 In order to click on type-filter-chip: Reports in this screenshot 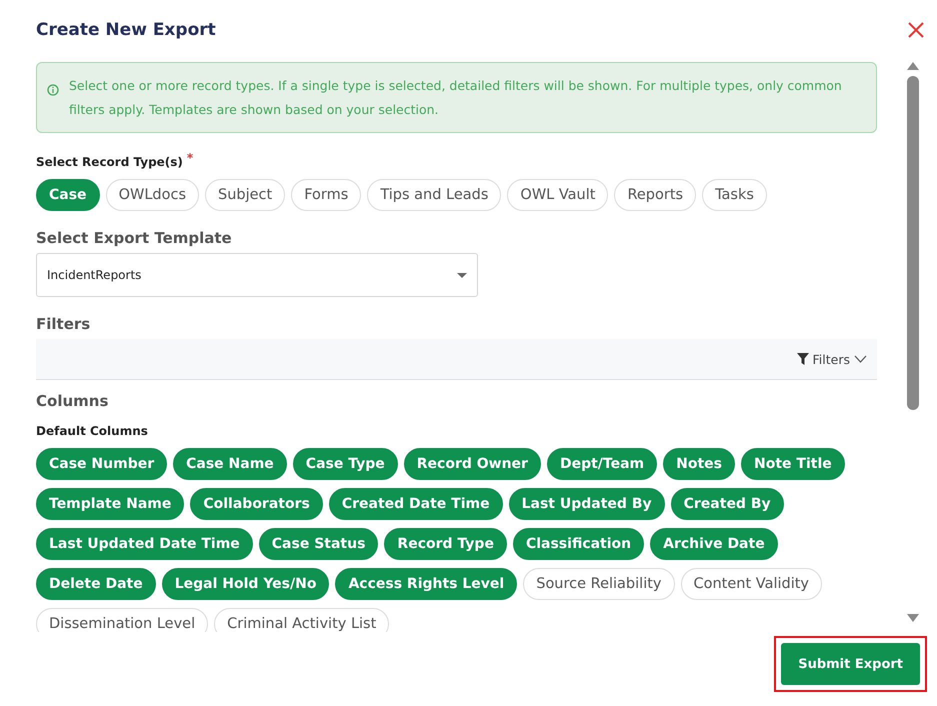, I will do `click(655, 195)`.